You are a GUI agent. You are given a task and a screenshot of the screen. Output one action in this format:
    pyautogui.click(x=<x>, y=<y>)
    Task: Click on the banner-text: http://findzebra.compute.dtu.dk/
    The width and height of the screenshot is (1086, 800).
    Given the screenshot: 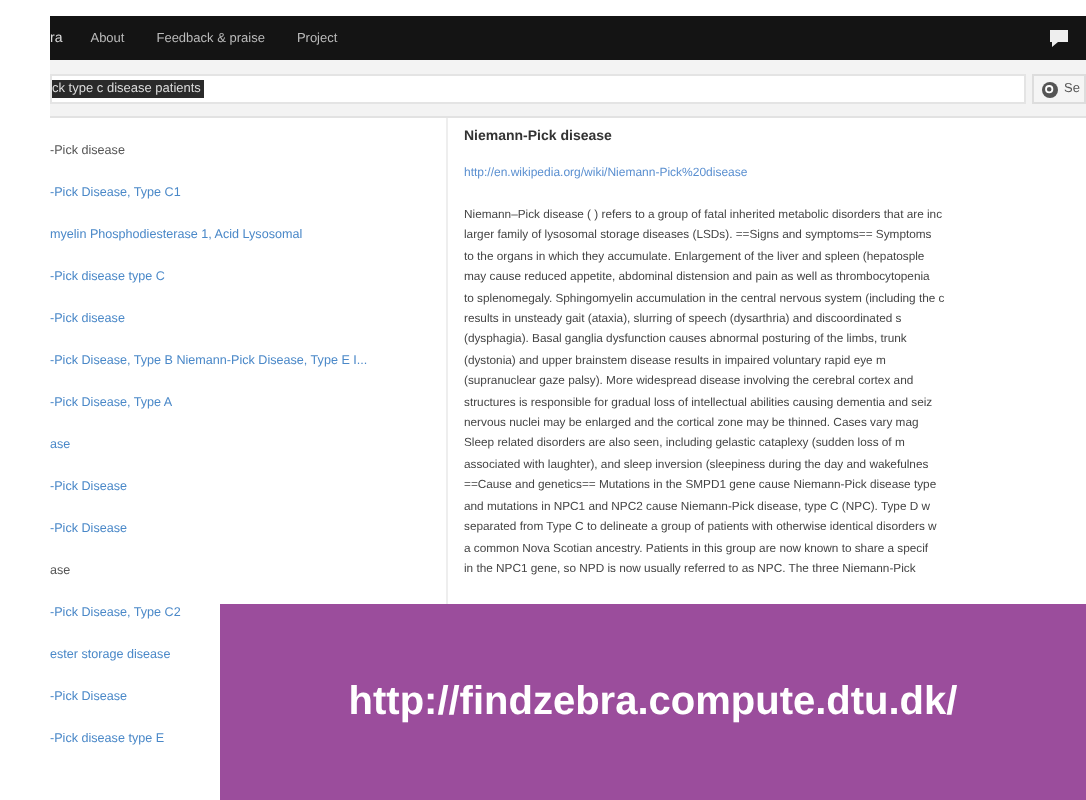 What is the action you would take?
    pyautogui.click(x=653, y=702)
    